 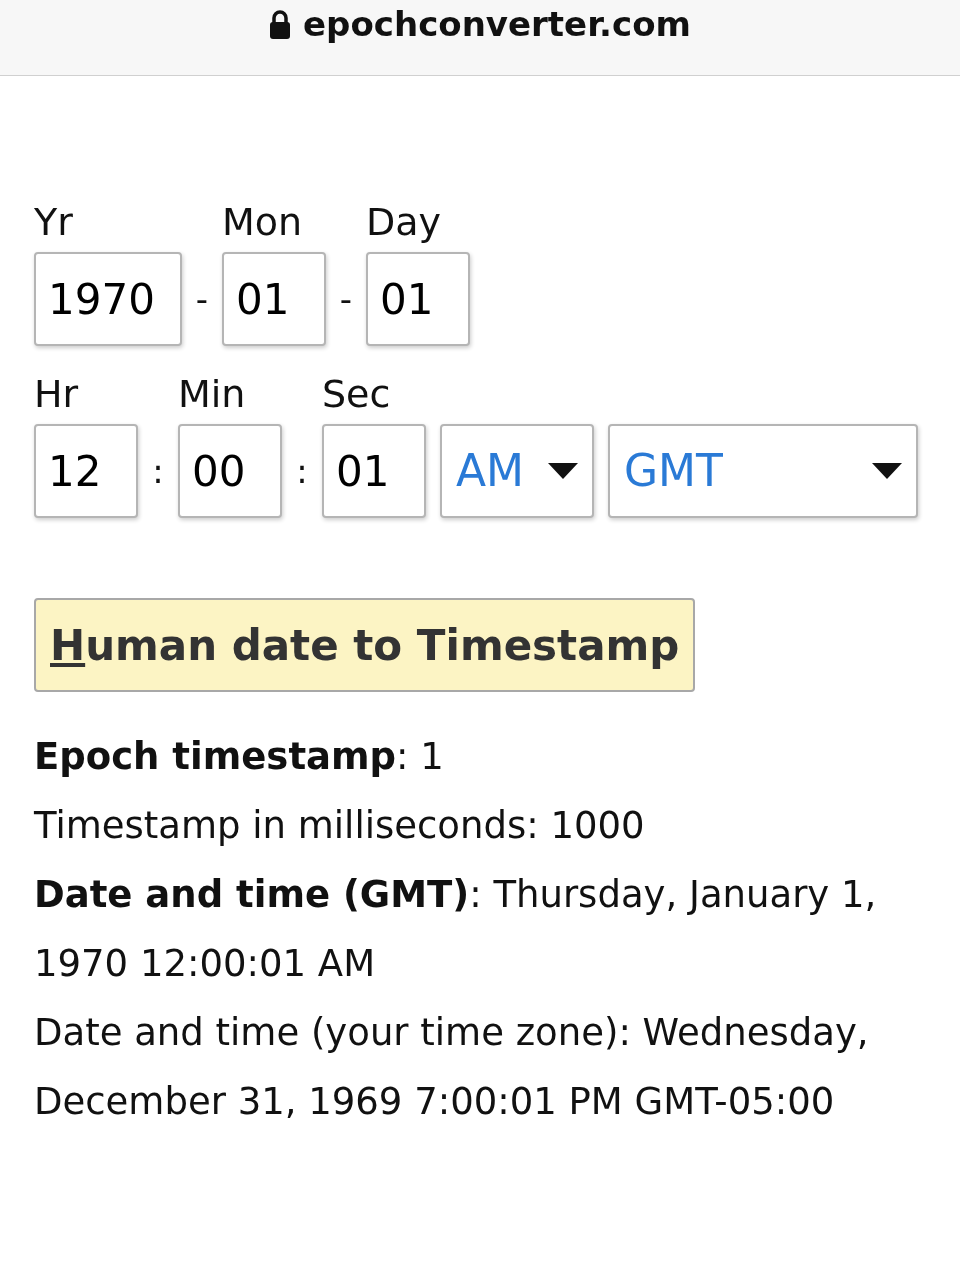 I want to click on select-field: GMT, so click(x=763, y=471).